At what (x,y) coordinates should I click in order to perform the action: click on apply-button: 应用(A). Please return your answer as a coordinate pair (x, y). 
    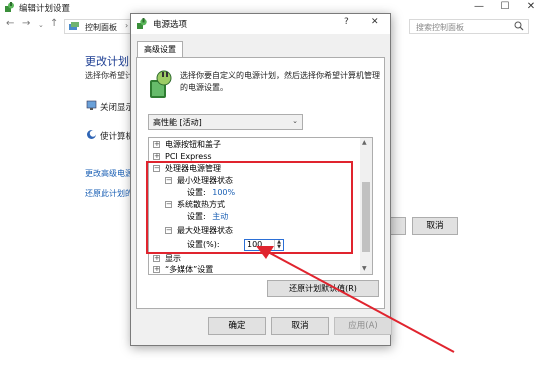
    Looking at the image, I should click on (363, 326).